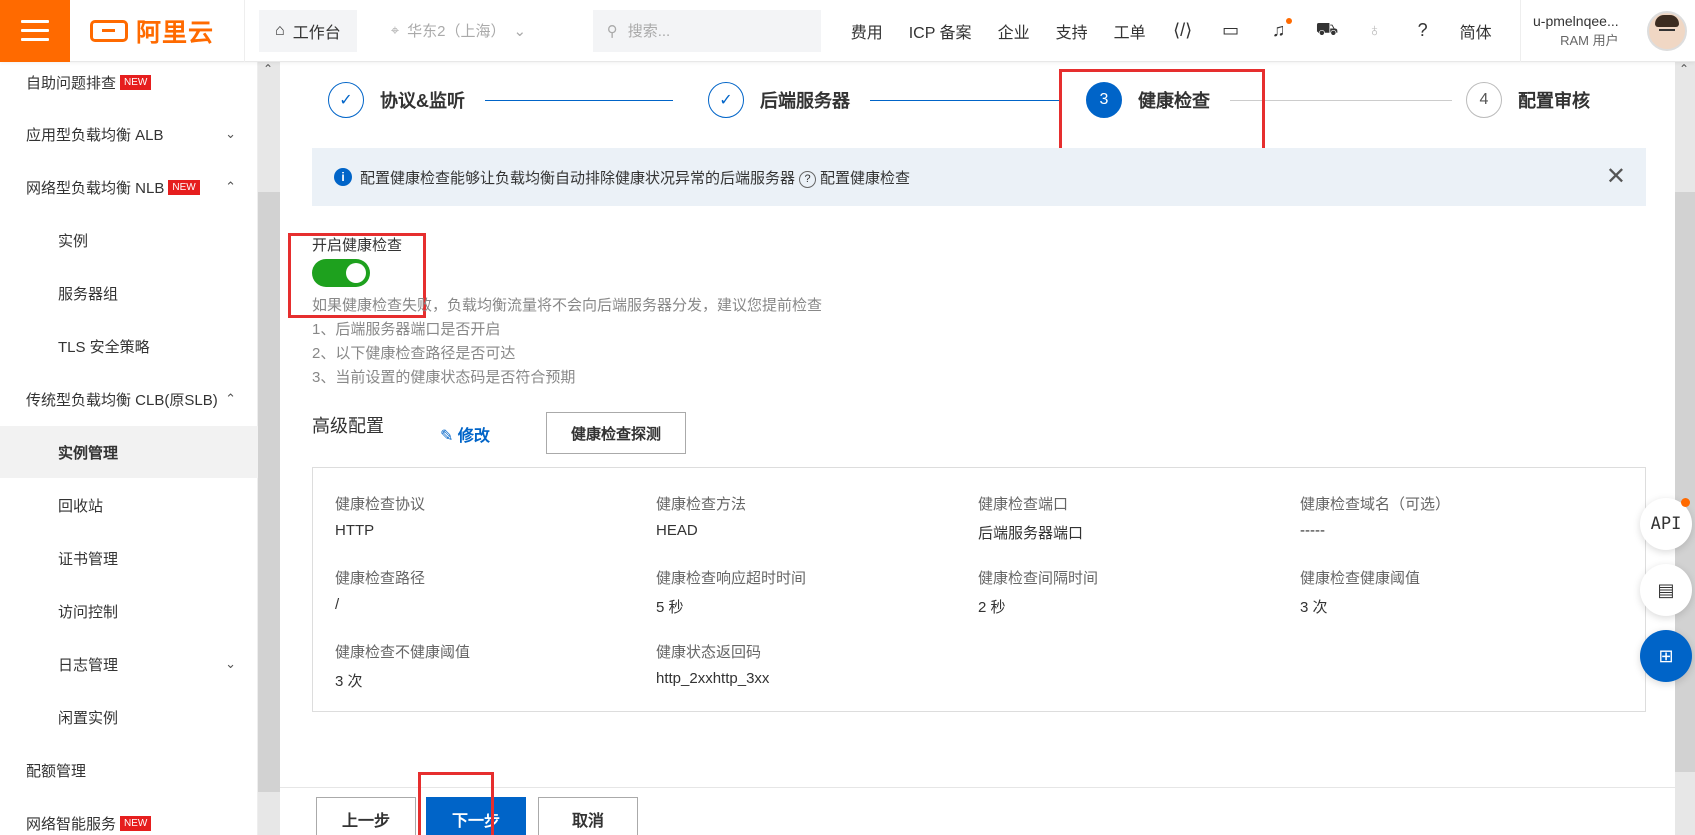 This screenshot has width=1695, height=835. Describe the element at coordinates (1607, 31) in the screenshot. I see `user-menu: u-pmelnqee... RAM 用户` at that location.